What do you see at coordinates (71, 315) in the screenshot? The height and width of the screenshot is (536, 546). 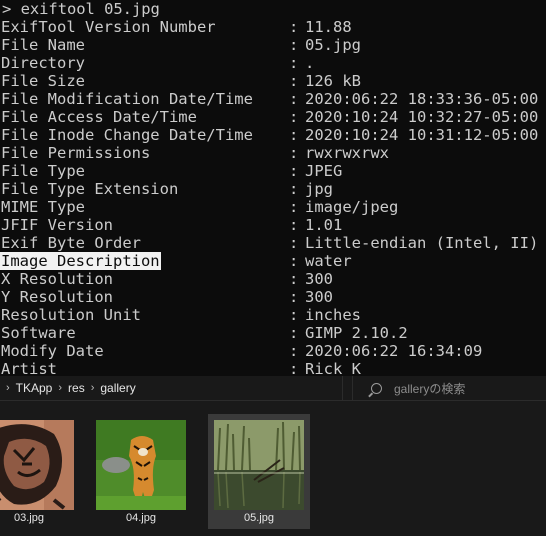 I see `exif-key: Resolution Unit` at bounding box center [71, 315].